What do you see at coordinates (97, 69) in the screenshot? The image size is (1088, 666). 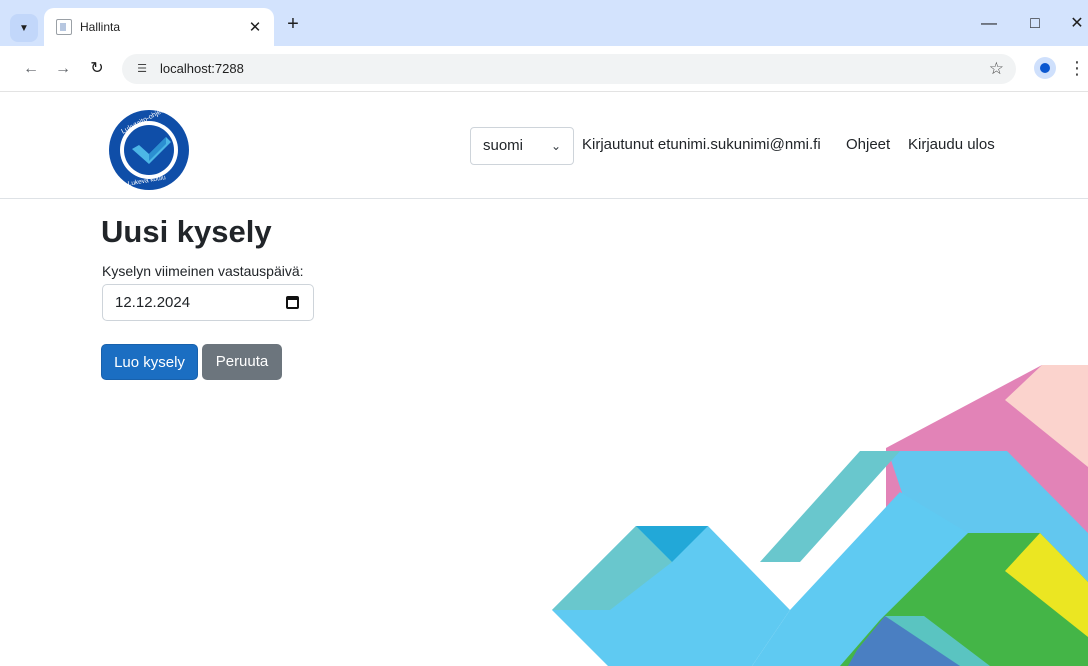 I see `reload-icon: ↻` at bounding box center [97, 69].